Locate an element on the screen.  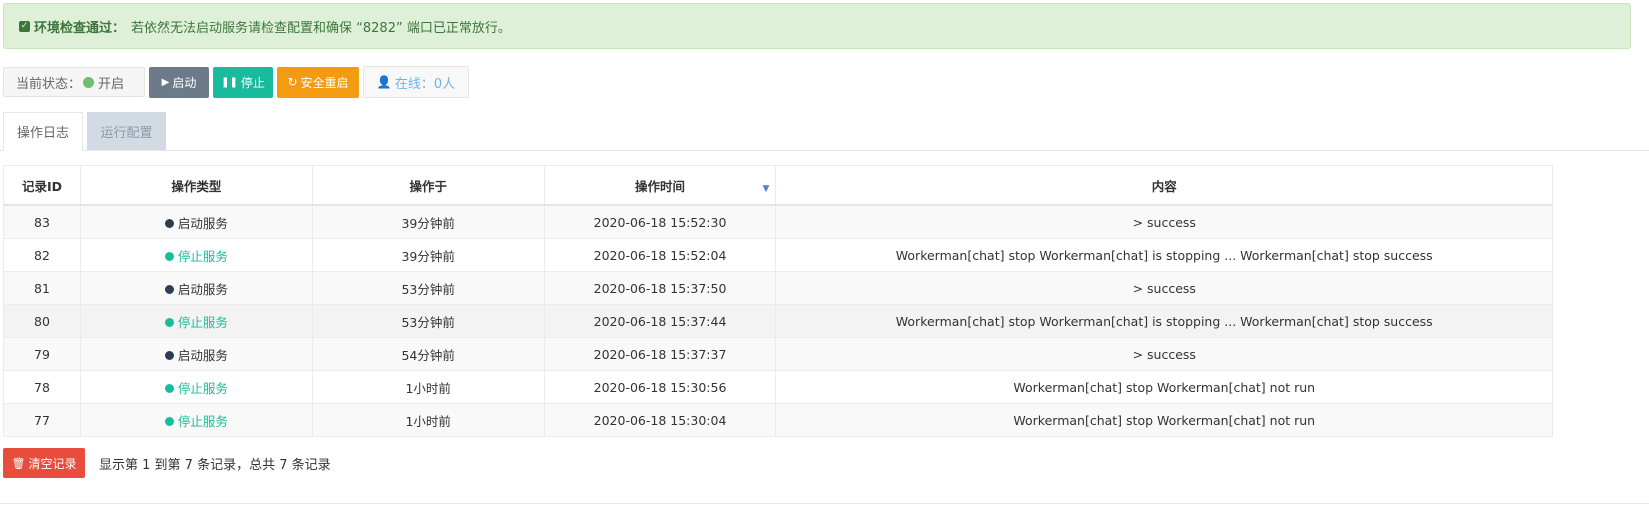
column-header-time: 操作时间 ▼ is located at coordinates (660, 185).